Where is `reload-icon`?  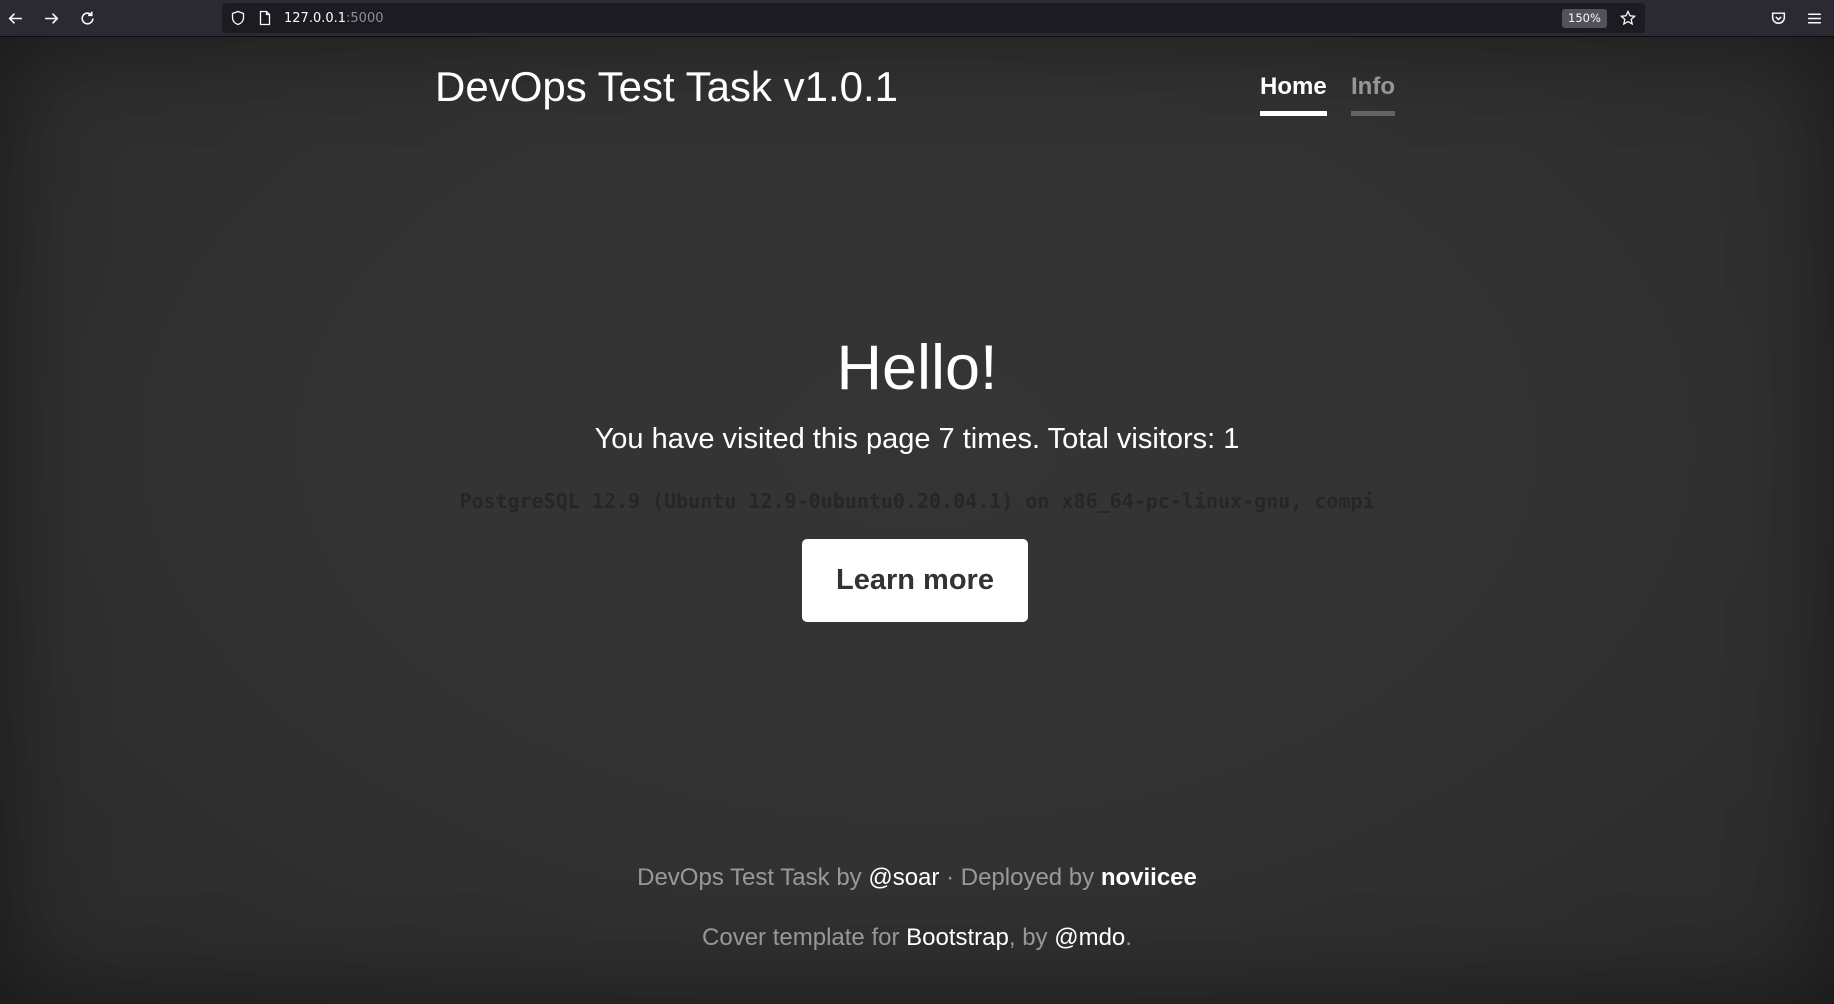 reload-icon is located at coordinates (87, 18).